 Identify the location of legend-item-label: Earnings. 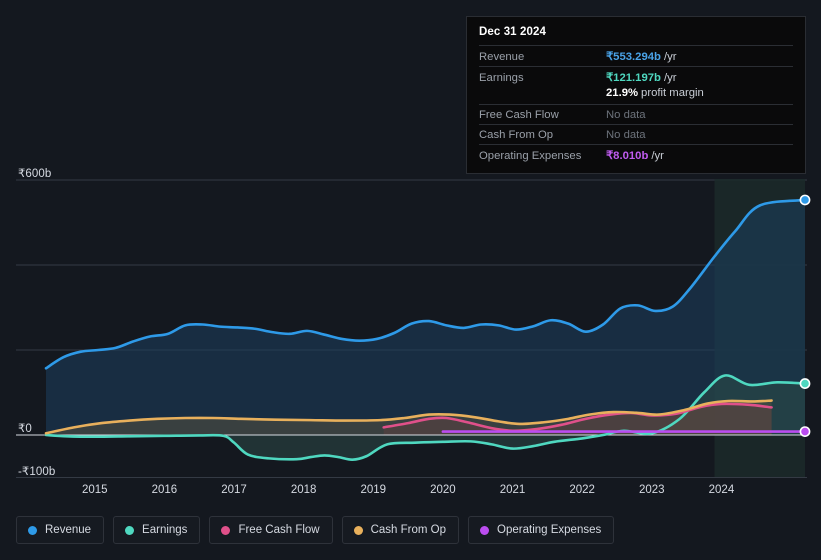
(165, 530).